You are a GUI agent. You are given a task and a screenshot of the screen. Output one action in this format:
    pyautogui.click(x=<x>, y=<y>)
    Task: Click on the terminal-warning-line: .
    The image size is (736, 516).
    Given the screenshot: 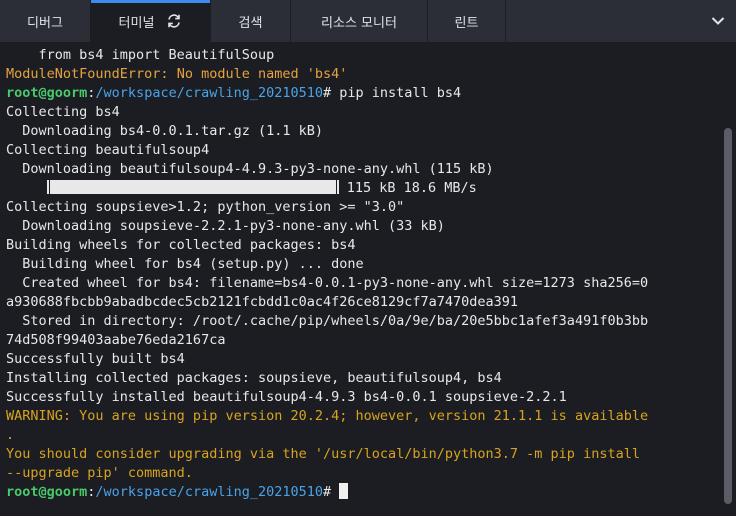 What is the action you would take?
    pyautogui.click(x=10, y=435)
    